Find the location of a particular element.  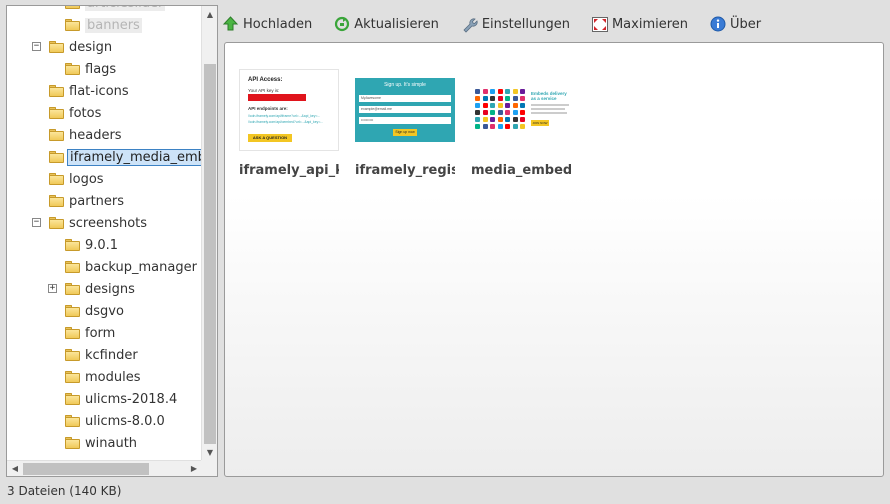

tree-item-screenshots: − screenshots is located at coordinates (89, 223).